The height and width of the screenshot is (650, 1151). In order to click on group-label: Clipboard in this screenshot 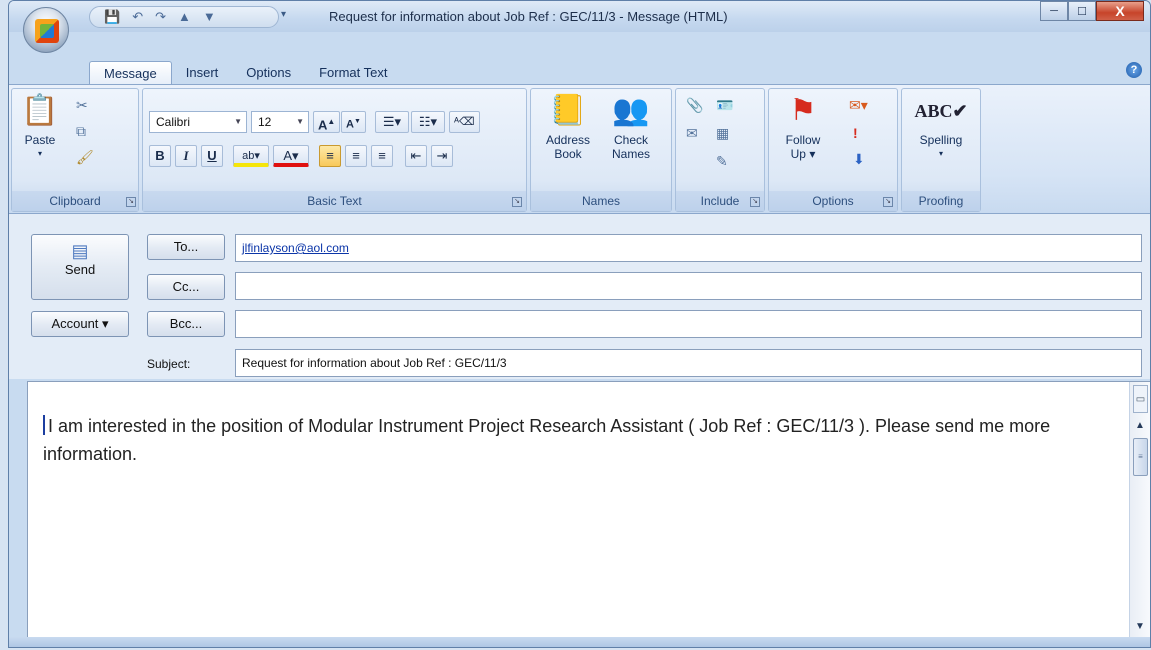, I will do `click(75, 201)`.